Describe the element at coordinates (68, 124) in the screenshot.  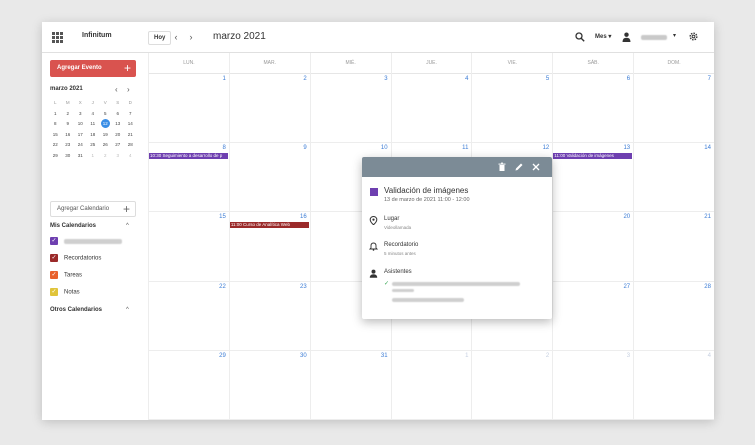
I see `mini-day: 9` at that location.